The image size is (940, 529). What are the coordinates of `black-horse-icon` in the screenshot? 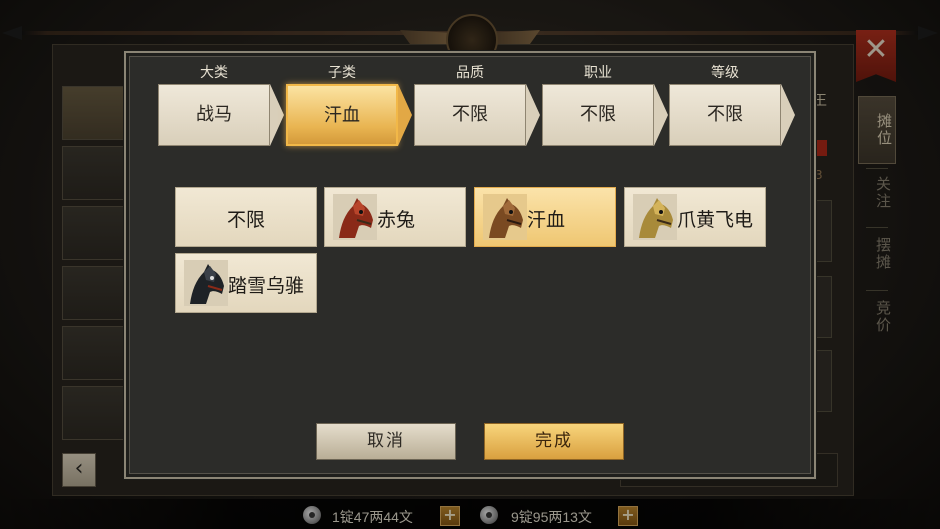 It's located at (206, 283).